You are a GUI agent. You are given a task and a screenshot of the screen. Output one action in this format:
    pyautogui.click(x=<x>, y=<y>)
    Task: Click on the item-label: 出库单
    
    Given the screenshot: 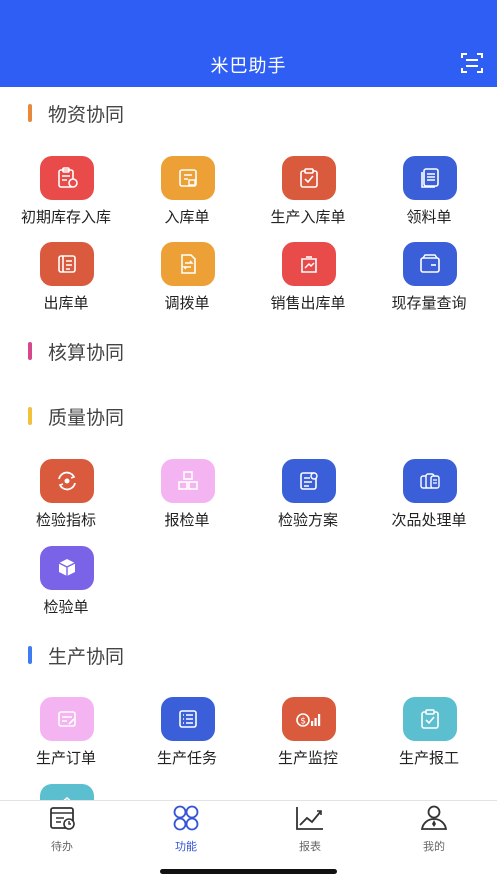 What is the action you would take?
    pyautogui.click(x=66, y=303)
    